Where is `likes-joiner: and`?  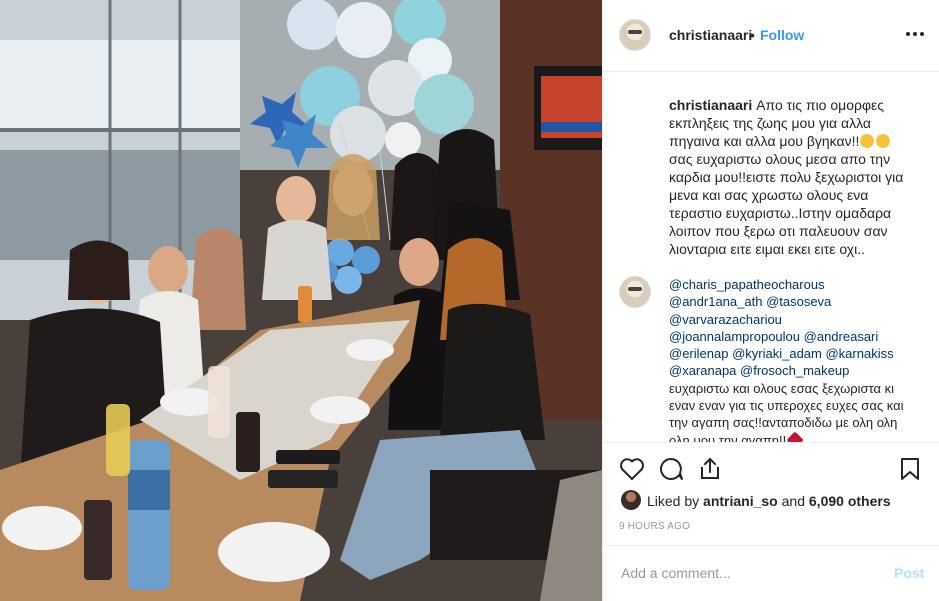 likes-joiner: and is located at coordinates (793, 501).